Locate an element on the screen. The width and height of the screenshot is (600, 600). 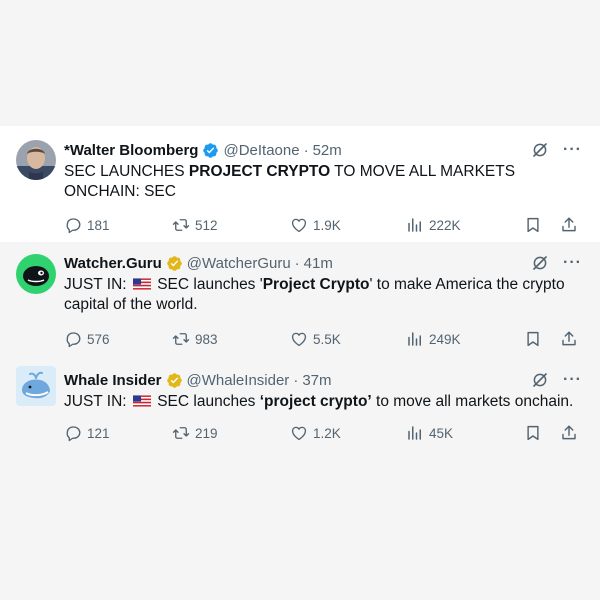
timestamp: 41m is located at coordinates (318, 263).